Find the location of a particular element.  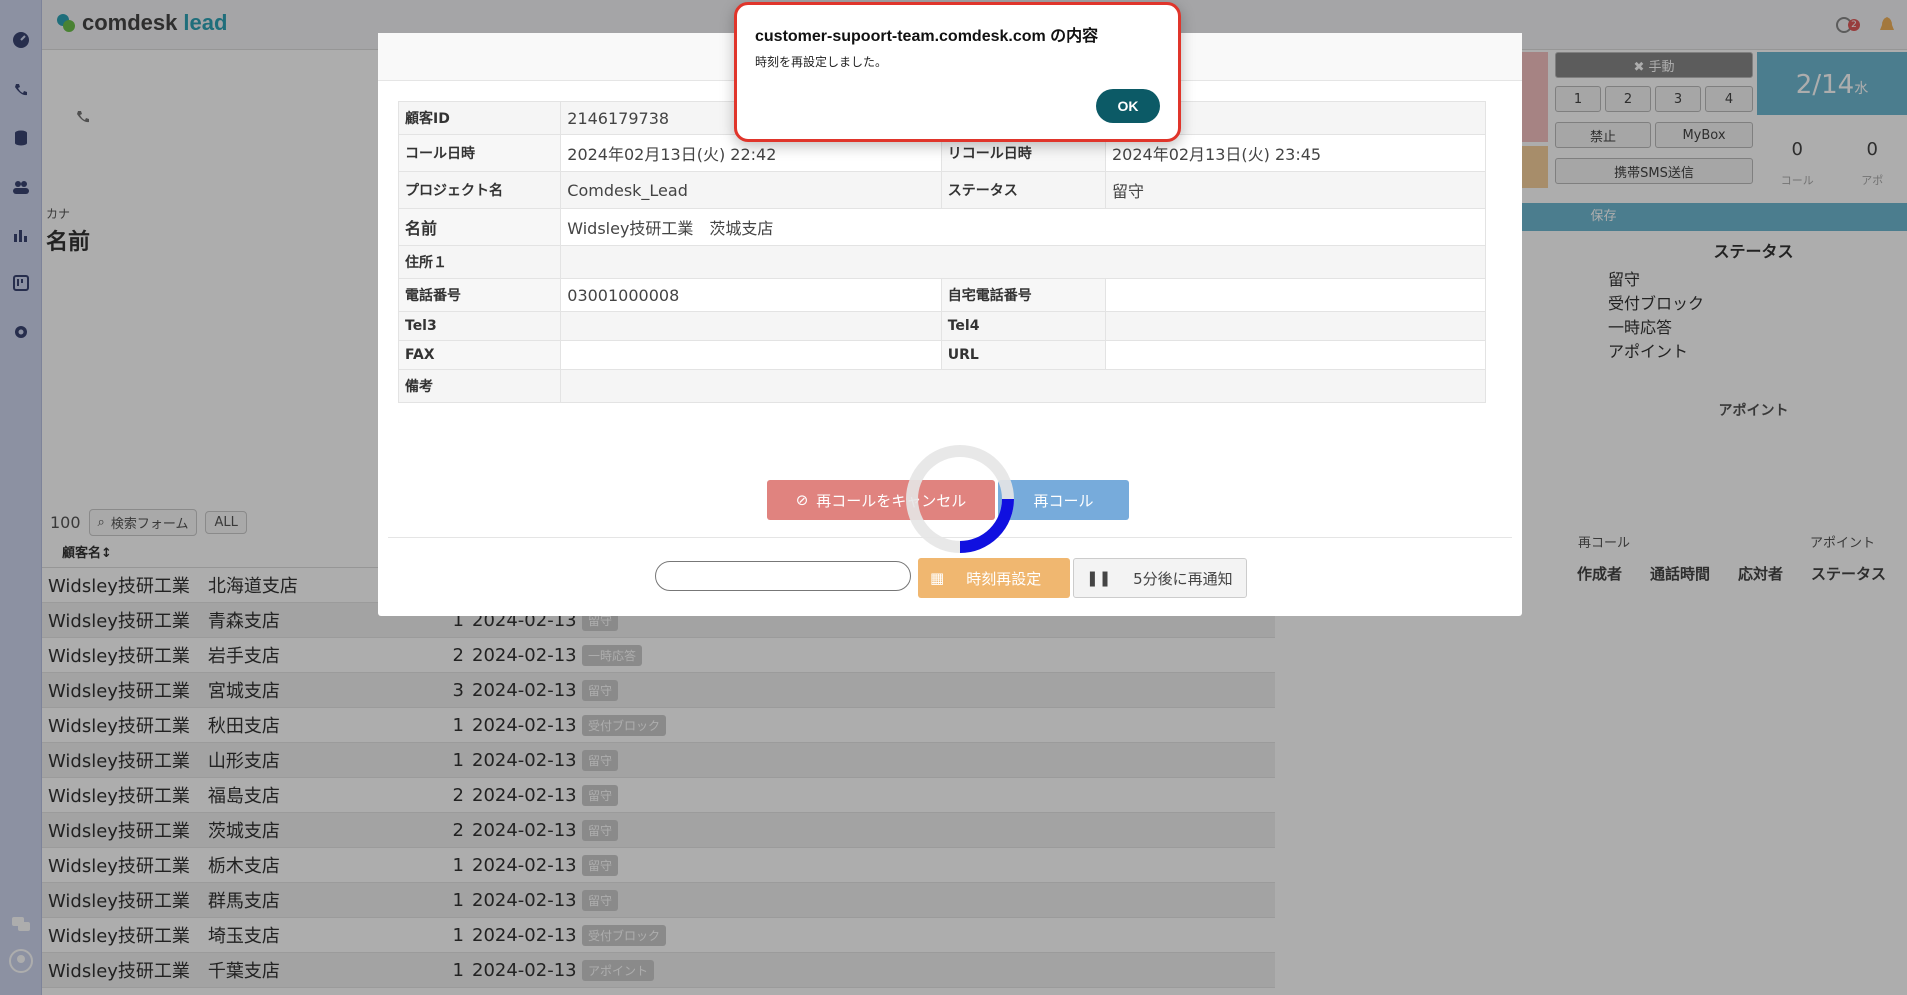

home-phone is located at coordinates (1295, 295).